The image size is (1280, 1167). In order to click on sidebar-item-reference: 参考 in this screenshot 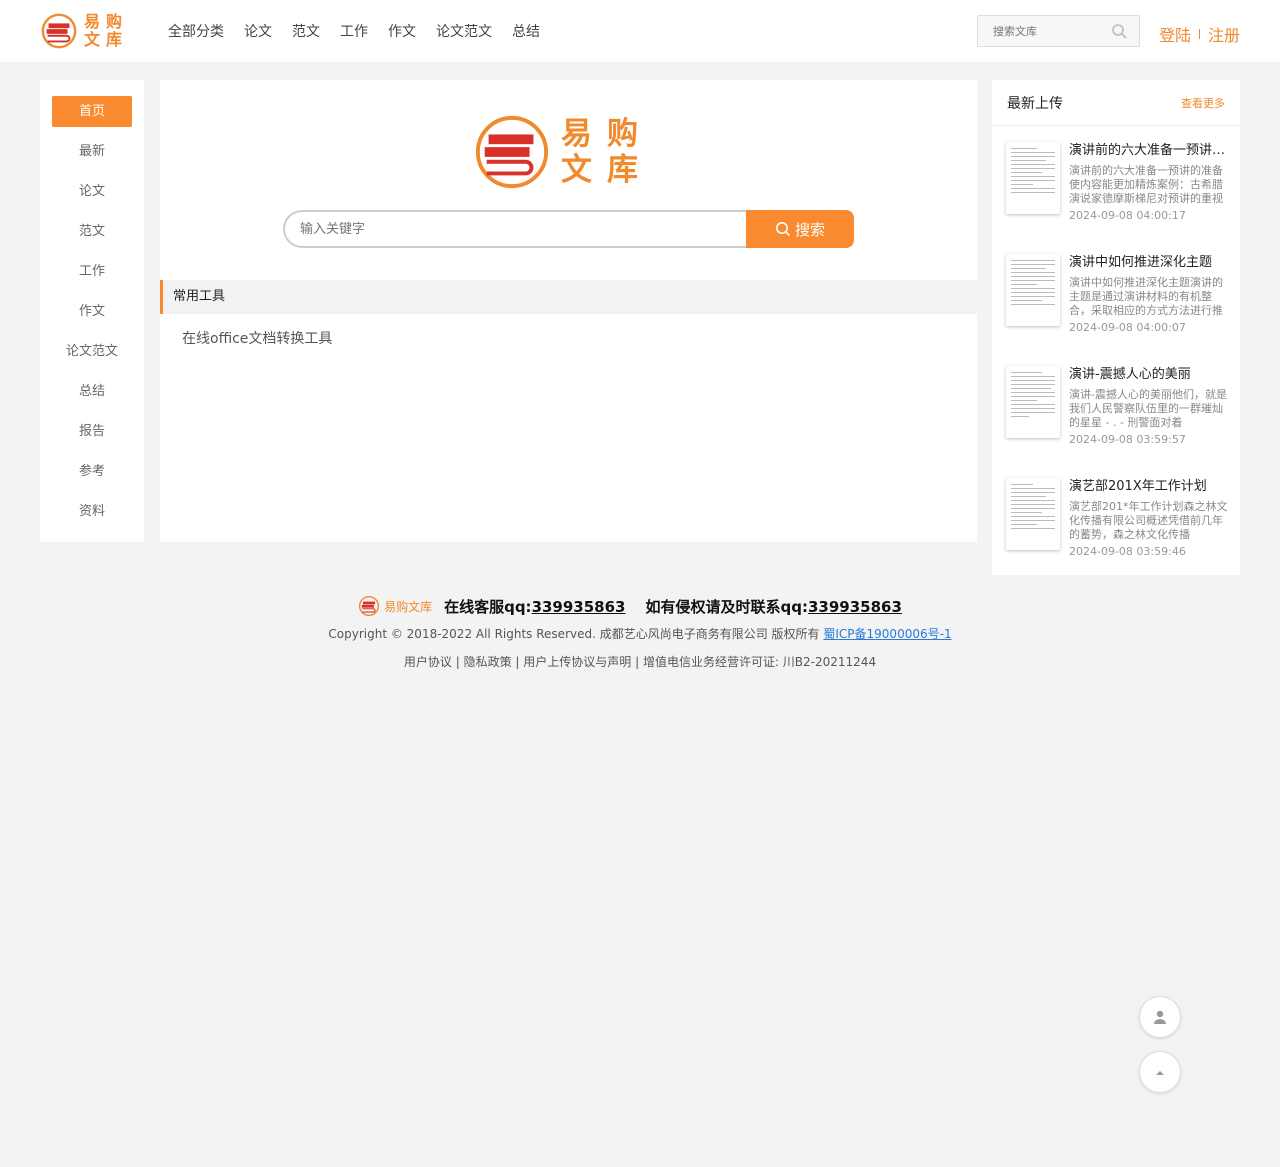, I will do `click(92, 471)`.